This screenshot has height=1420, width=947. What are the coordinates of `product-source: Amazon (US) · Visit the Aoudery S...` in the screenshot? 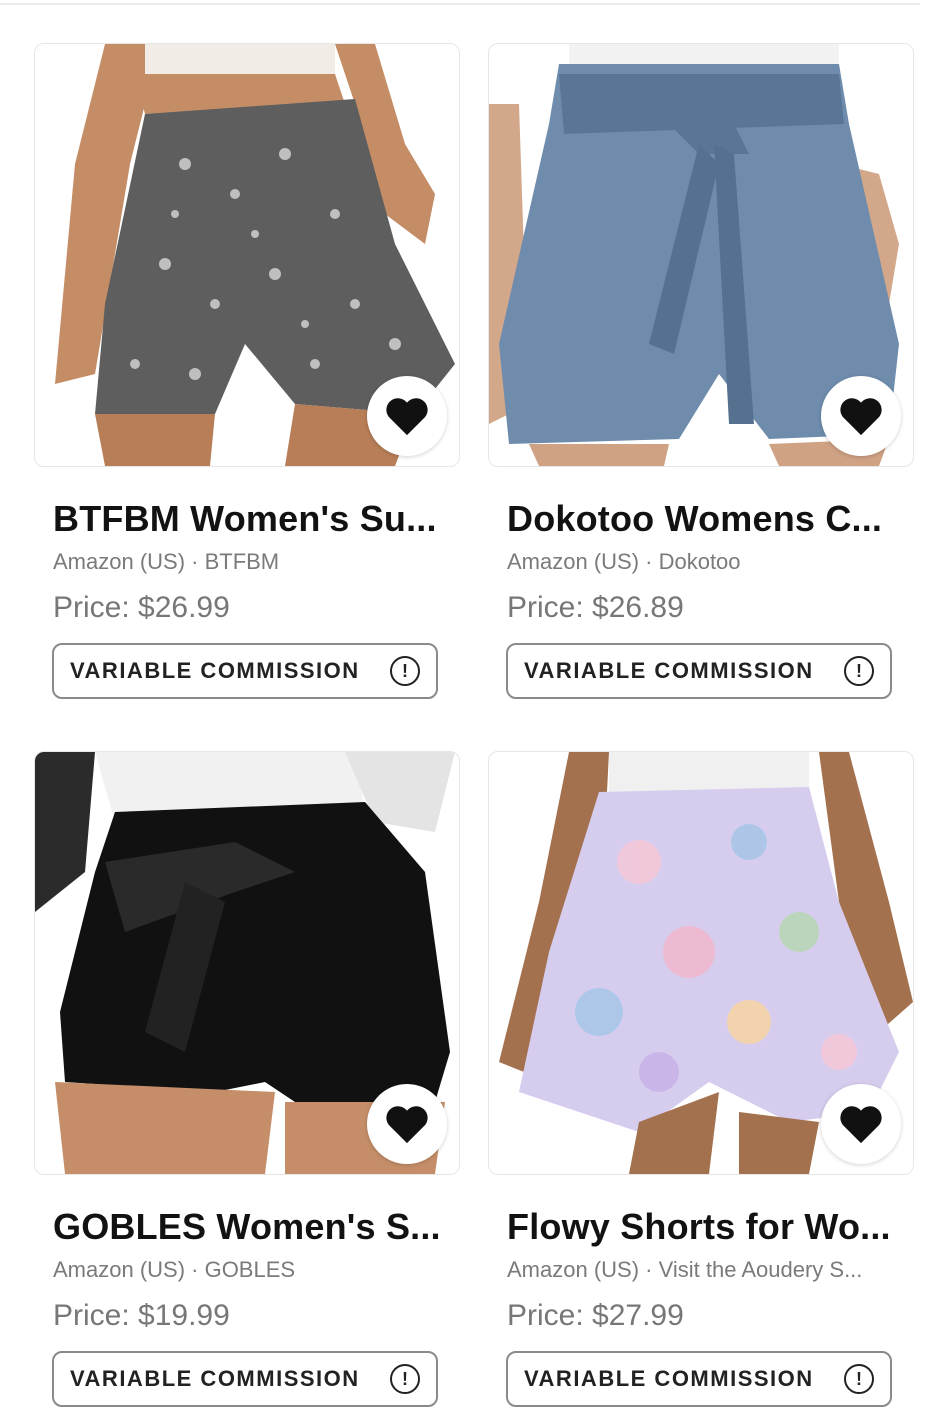 It's located at (685, 1269).